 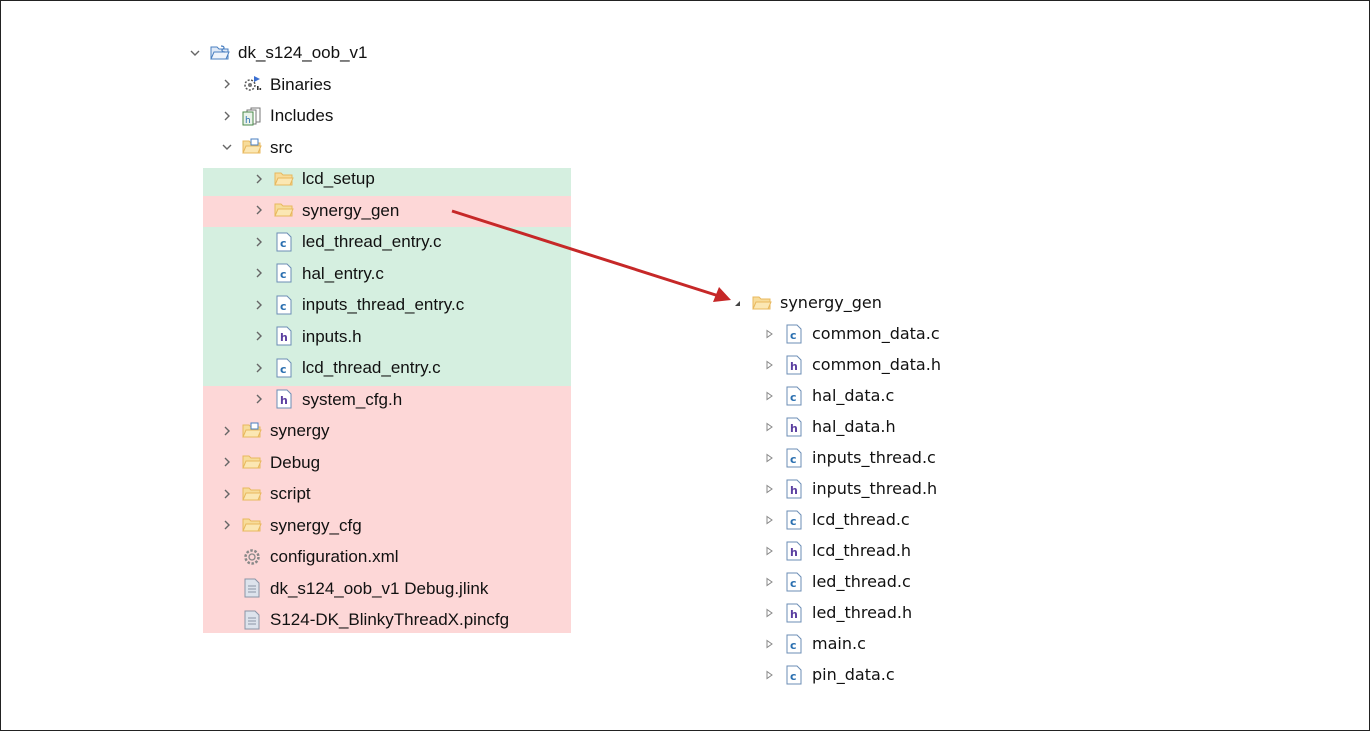 I want to click on tree-item-file: c inputs_thread.c, so click(x=849, y=457).